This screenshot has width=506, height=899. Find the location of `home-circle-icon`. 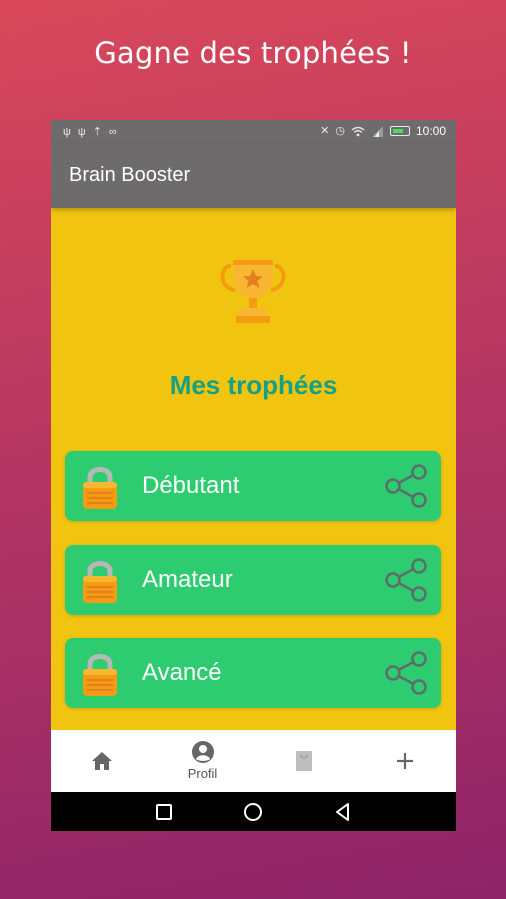

home-circle-icon is located at coordinates (253, 812).